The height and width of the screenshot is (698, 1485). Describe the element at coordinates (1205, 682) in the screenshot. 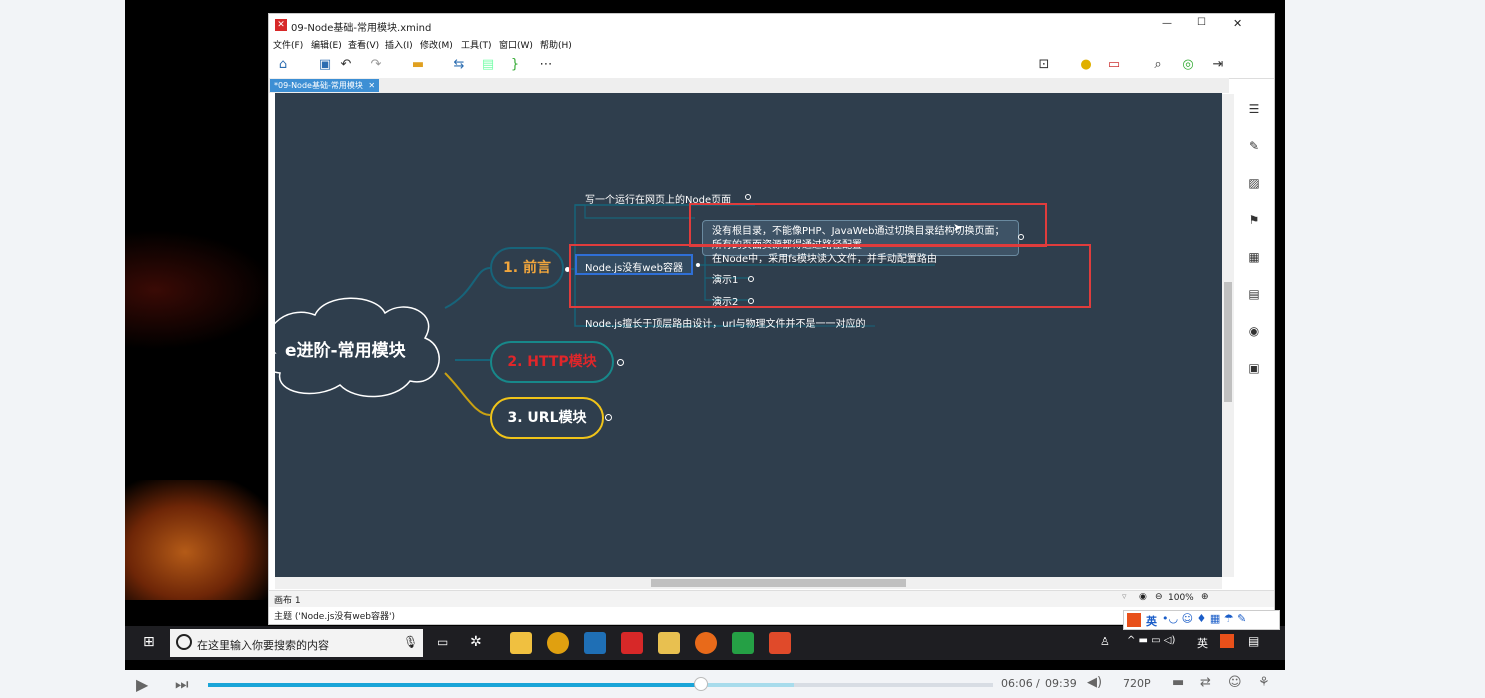

I see `loop-icon: ⇄` at that location.